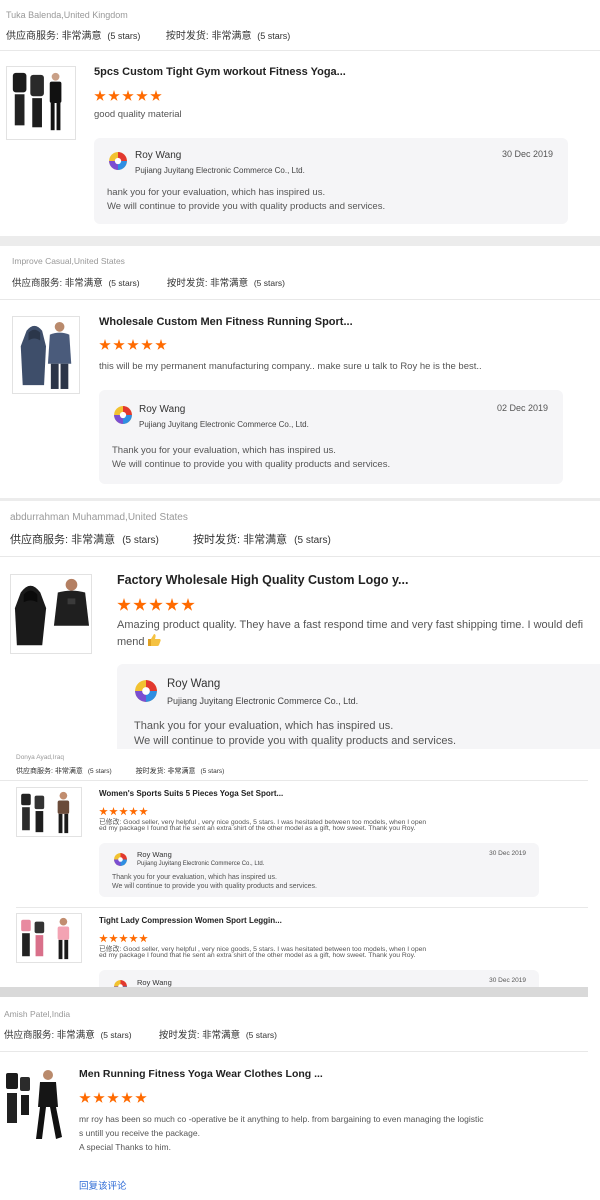 The width and height of the screenshot is (600, 1200). What do you see at coordinates (37, 1014) in the screenshot?
I see `reviewer-name: Amish Patel,India` at bounding box center [37, 1014].